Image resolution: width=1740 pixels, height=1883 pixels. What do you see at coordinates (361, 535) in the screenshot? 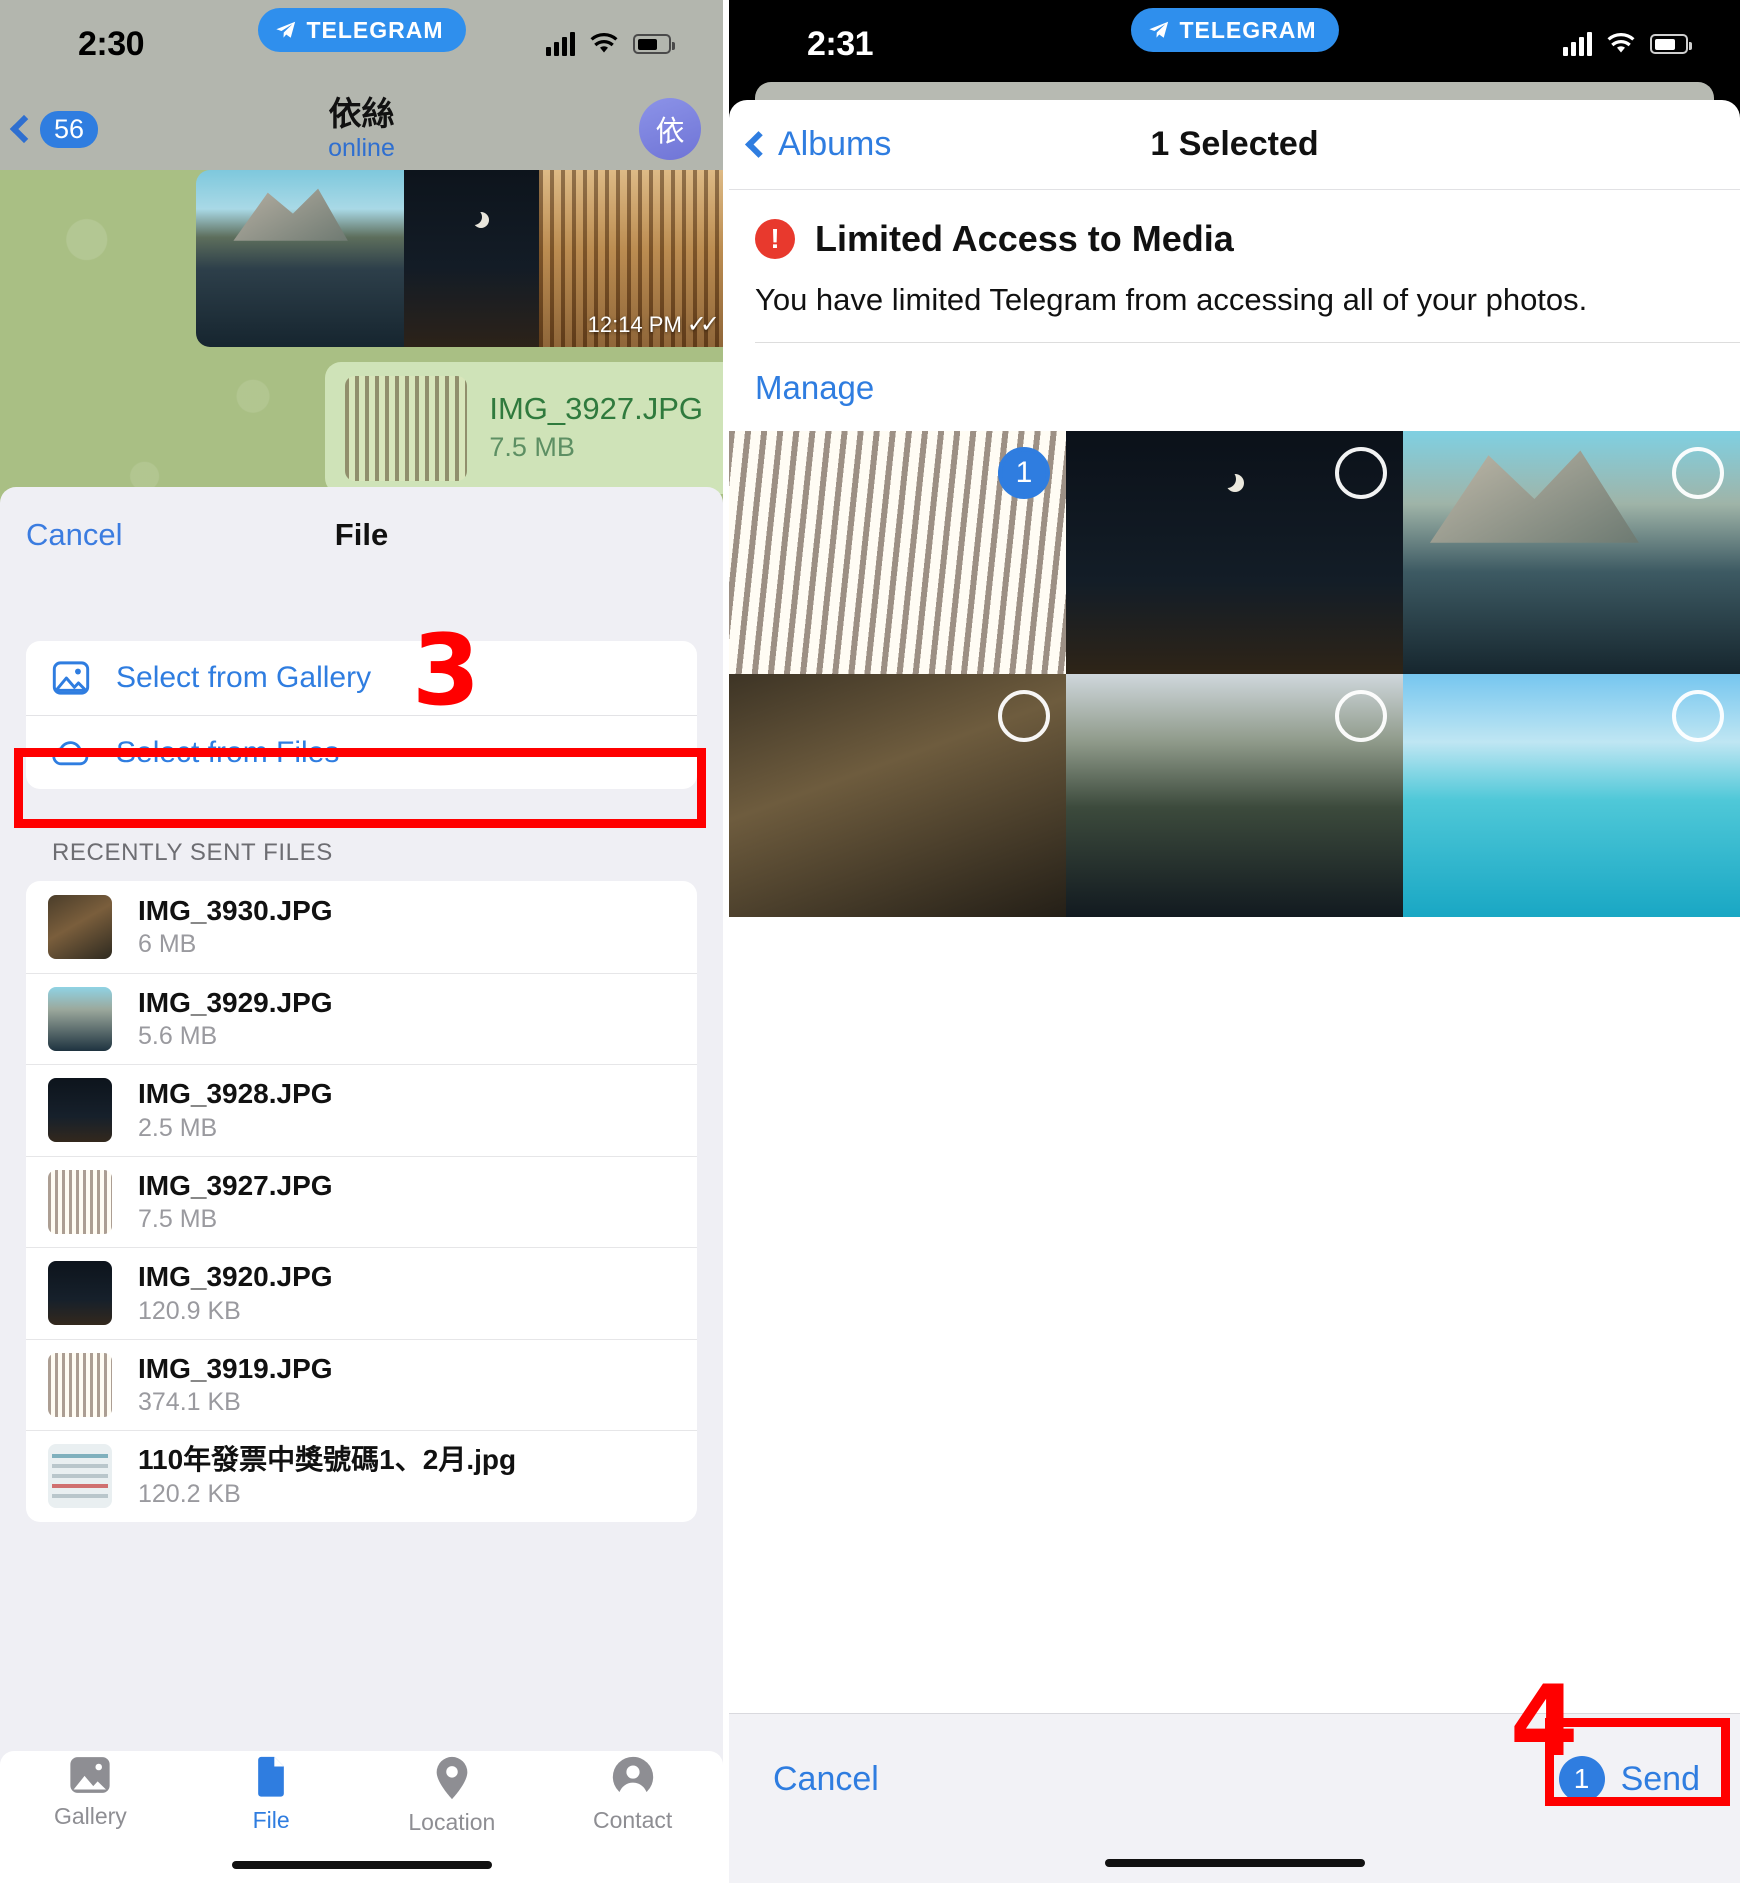
I see `sheet-header: Cancel File` at bounding box center [361, 535].